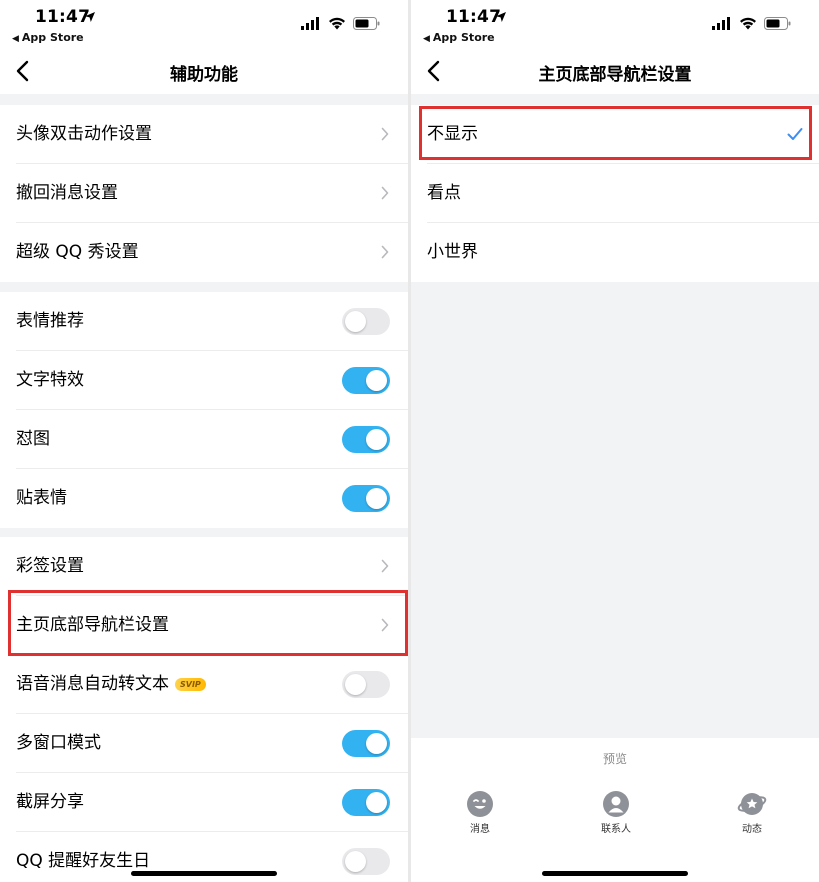 This screenshot has width=819, height=882. What do you see at coordinates (444, 193) in the screenshot?
I see `option-label: 看点` at bounding box center [444, 193].